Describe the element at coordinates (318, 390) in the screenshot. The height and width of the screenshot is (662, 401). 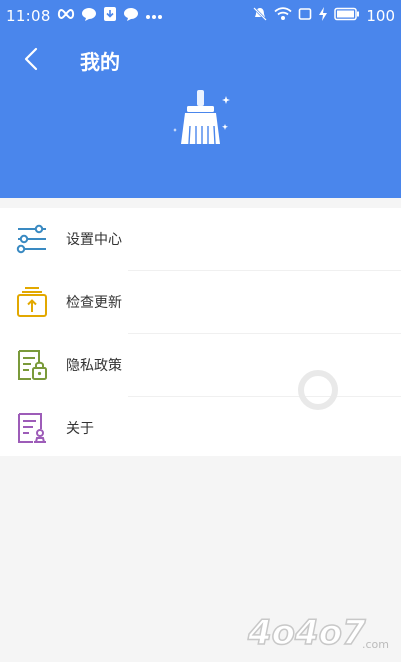
I see `loading-spinner-icon` at that location.